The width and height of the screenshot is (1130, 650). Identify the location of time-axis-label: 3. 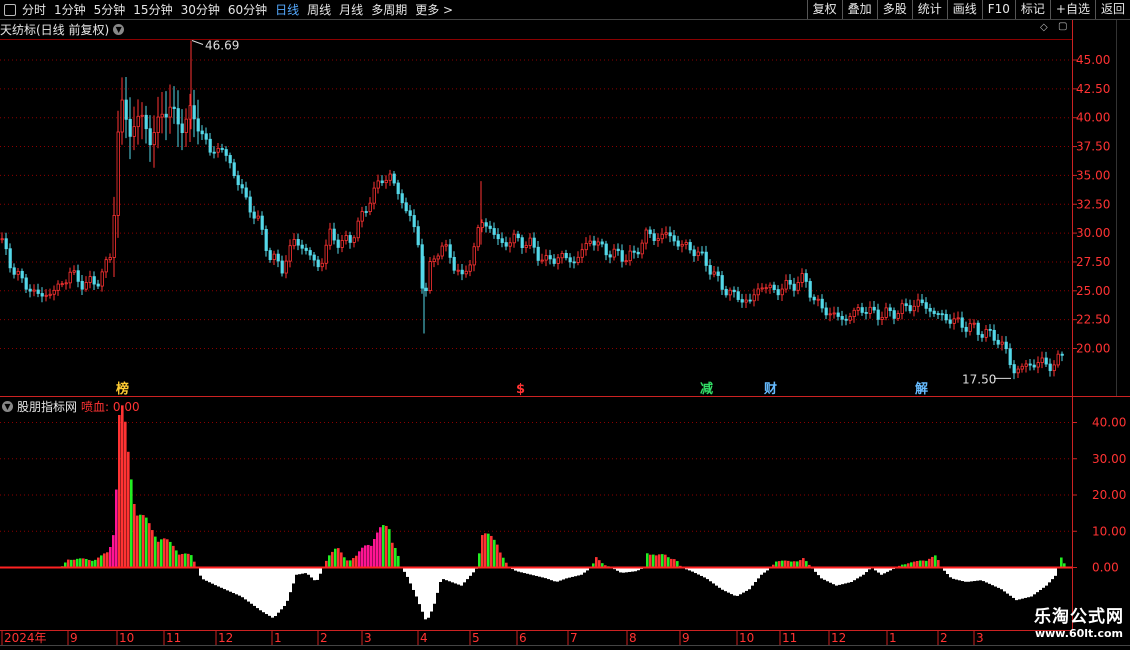
(368, 638).